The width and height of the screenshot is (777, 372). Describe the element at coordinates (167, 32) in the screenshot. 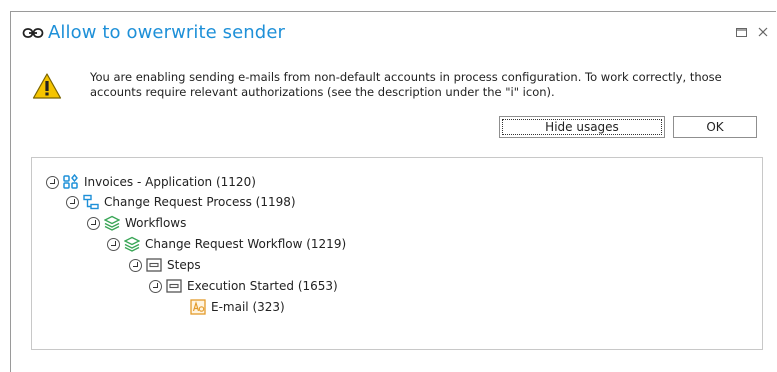

I see `dialog-title: Allow to owerwrite sender` at that location.